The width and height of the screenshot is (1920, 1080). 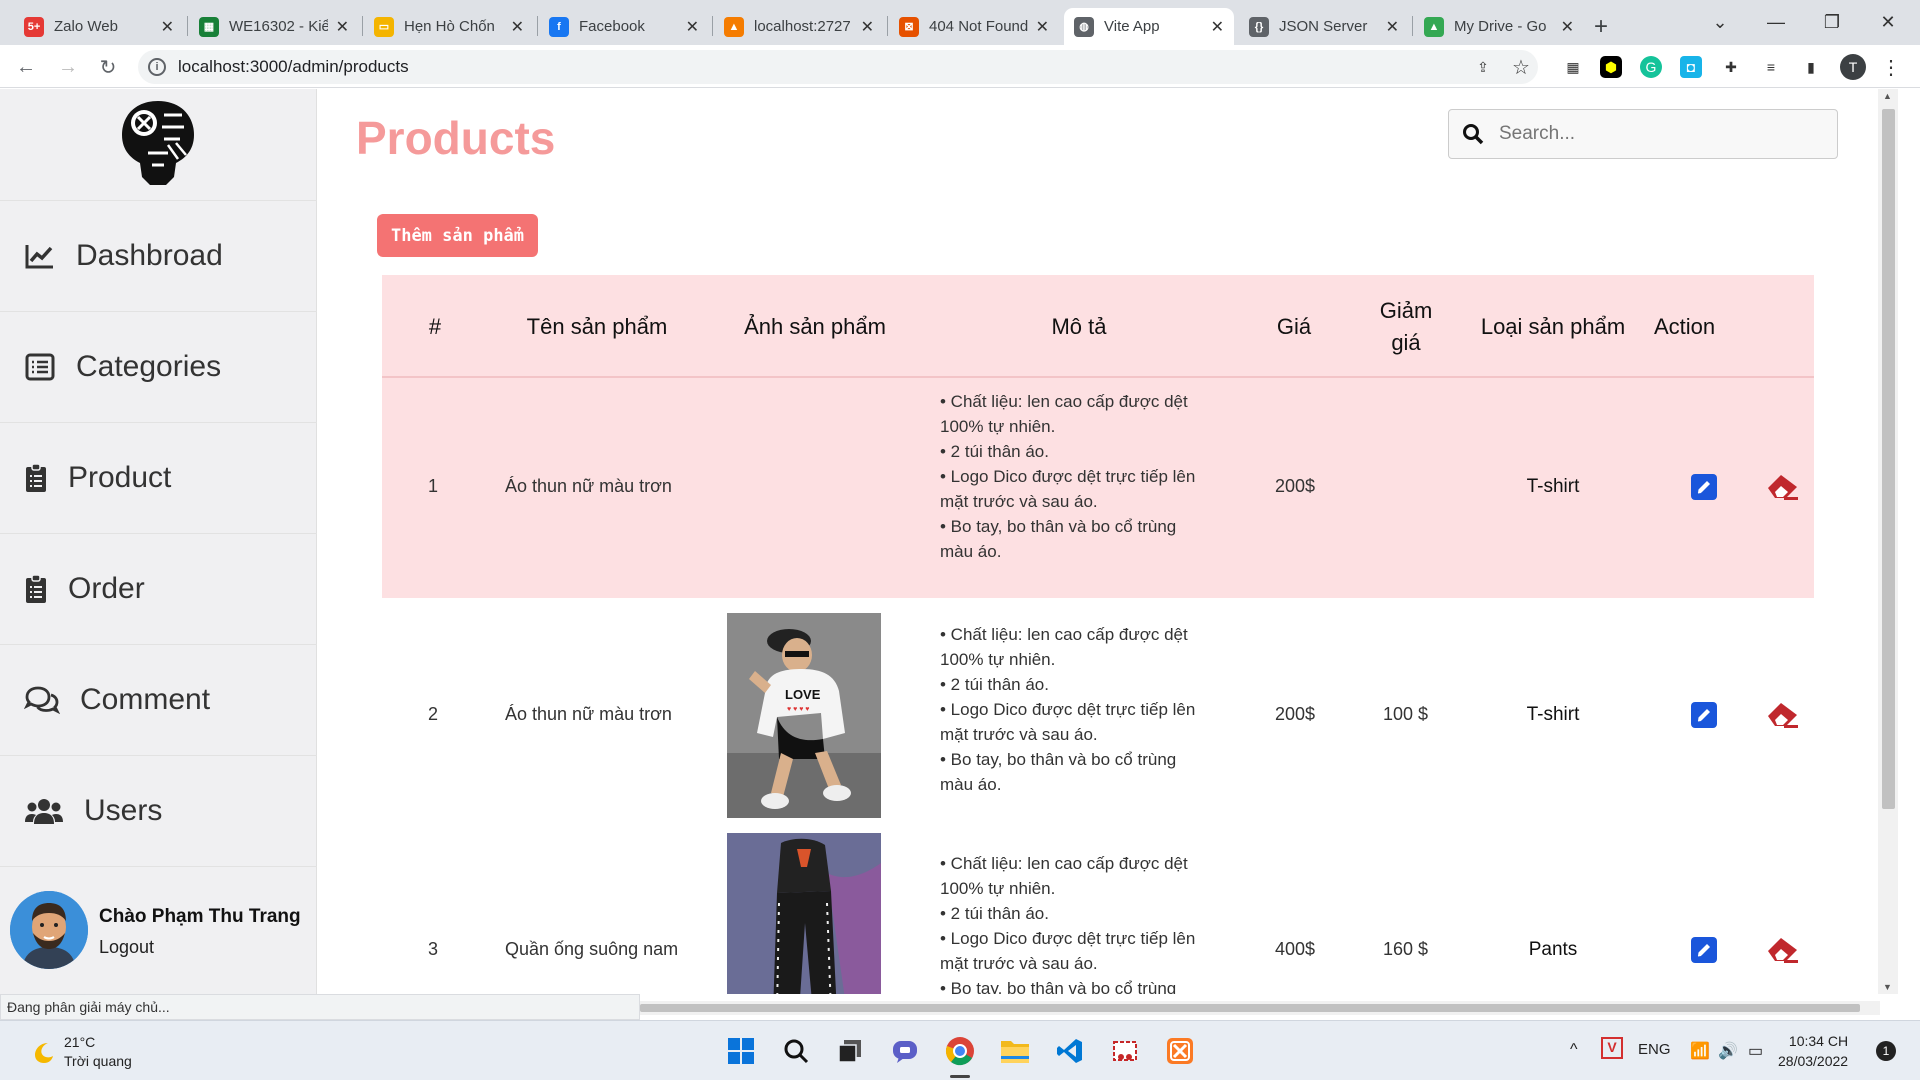 I want to click on extensions-puzzle-icon: ✚, so click(x=1731, y=67).